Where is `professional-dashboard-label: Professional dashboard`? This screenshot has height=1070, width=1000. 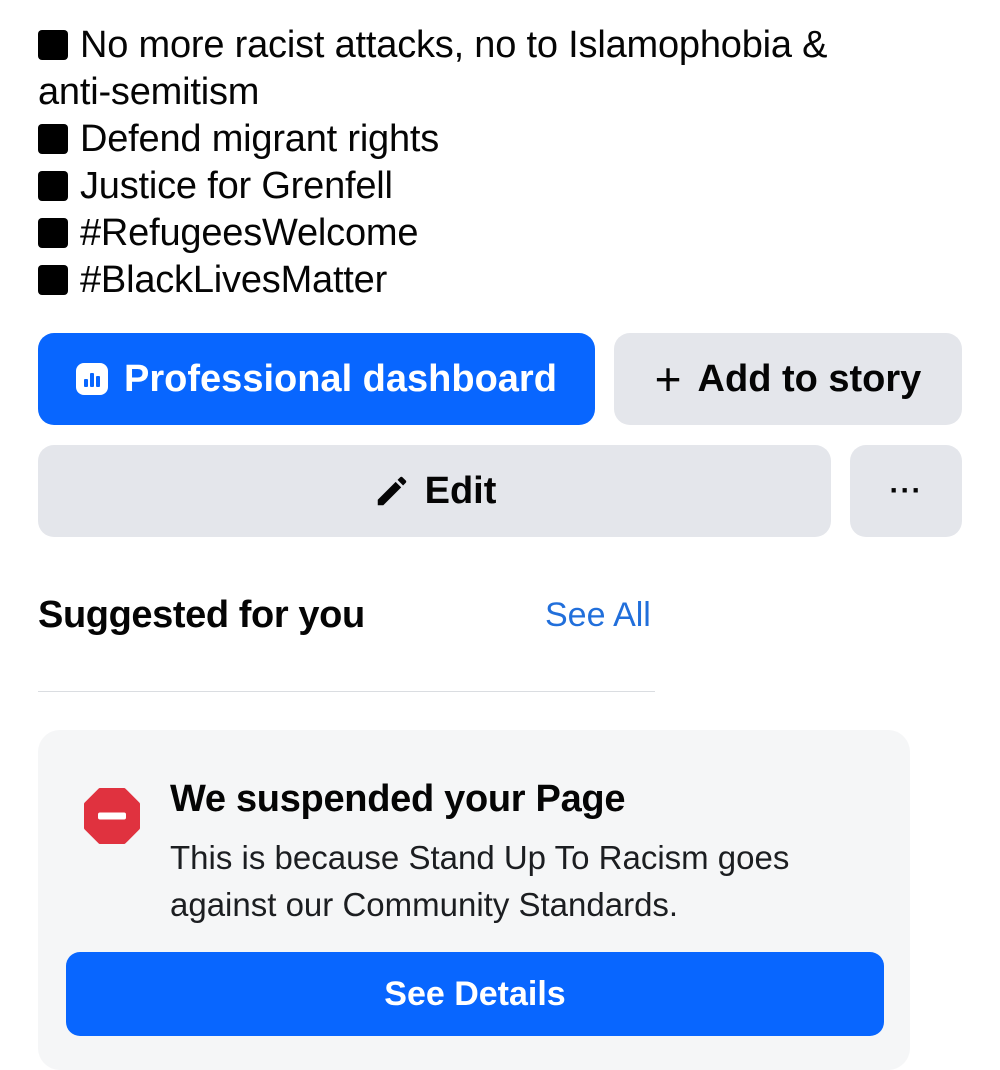 professional-dashboard-label: Professional dashboard is located at coordinates (340, 378).